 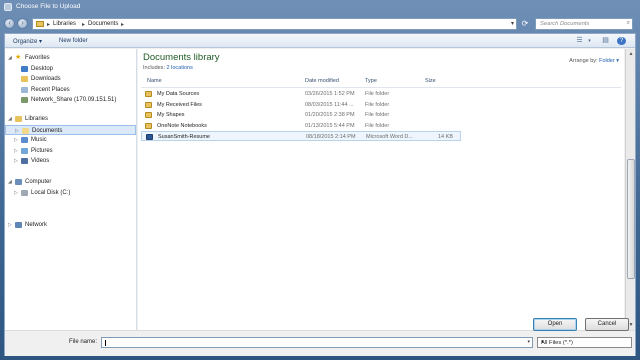 I want to click on sidebar-item-desktop: Desktop, so click(x=70, y=69).